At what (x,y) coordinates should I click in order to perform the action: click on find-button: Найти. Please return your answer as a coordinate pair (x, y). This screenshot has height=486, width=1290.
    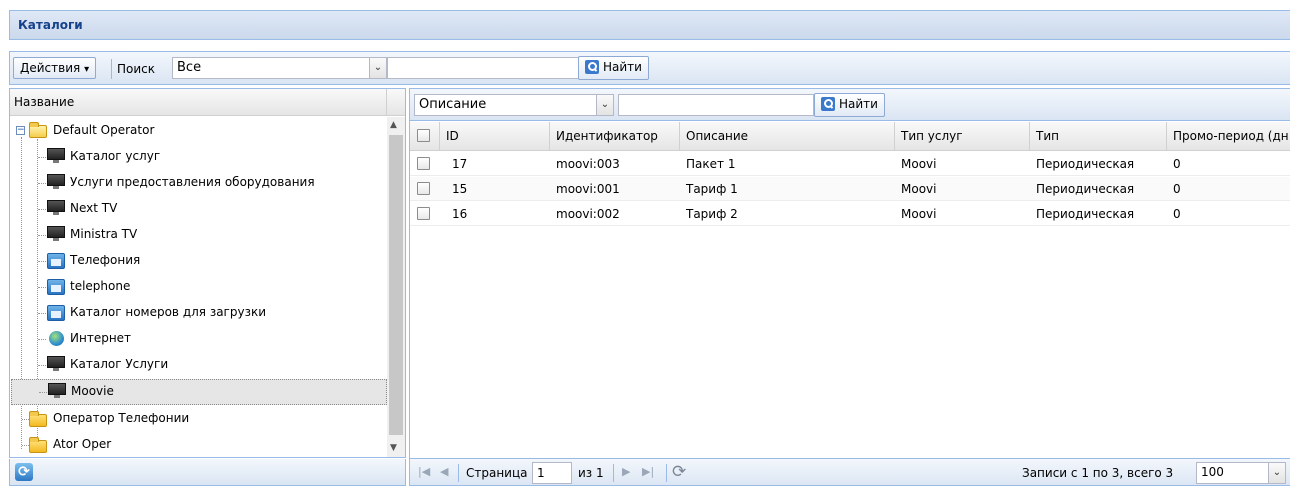
    Looking at the image, I should click on (613, 68).